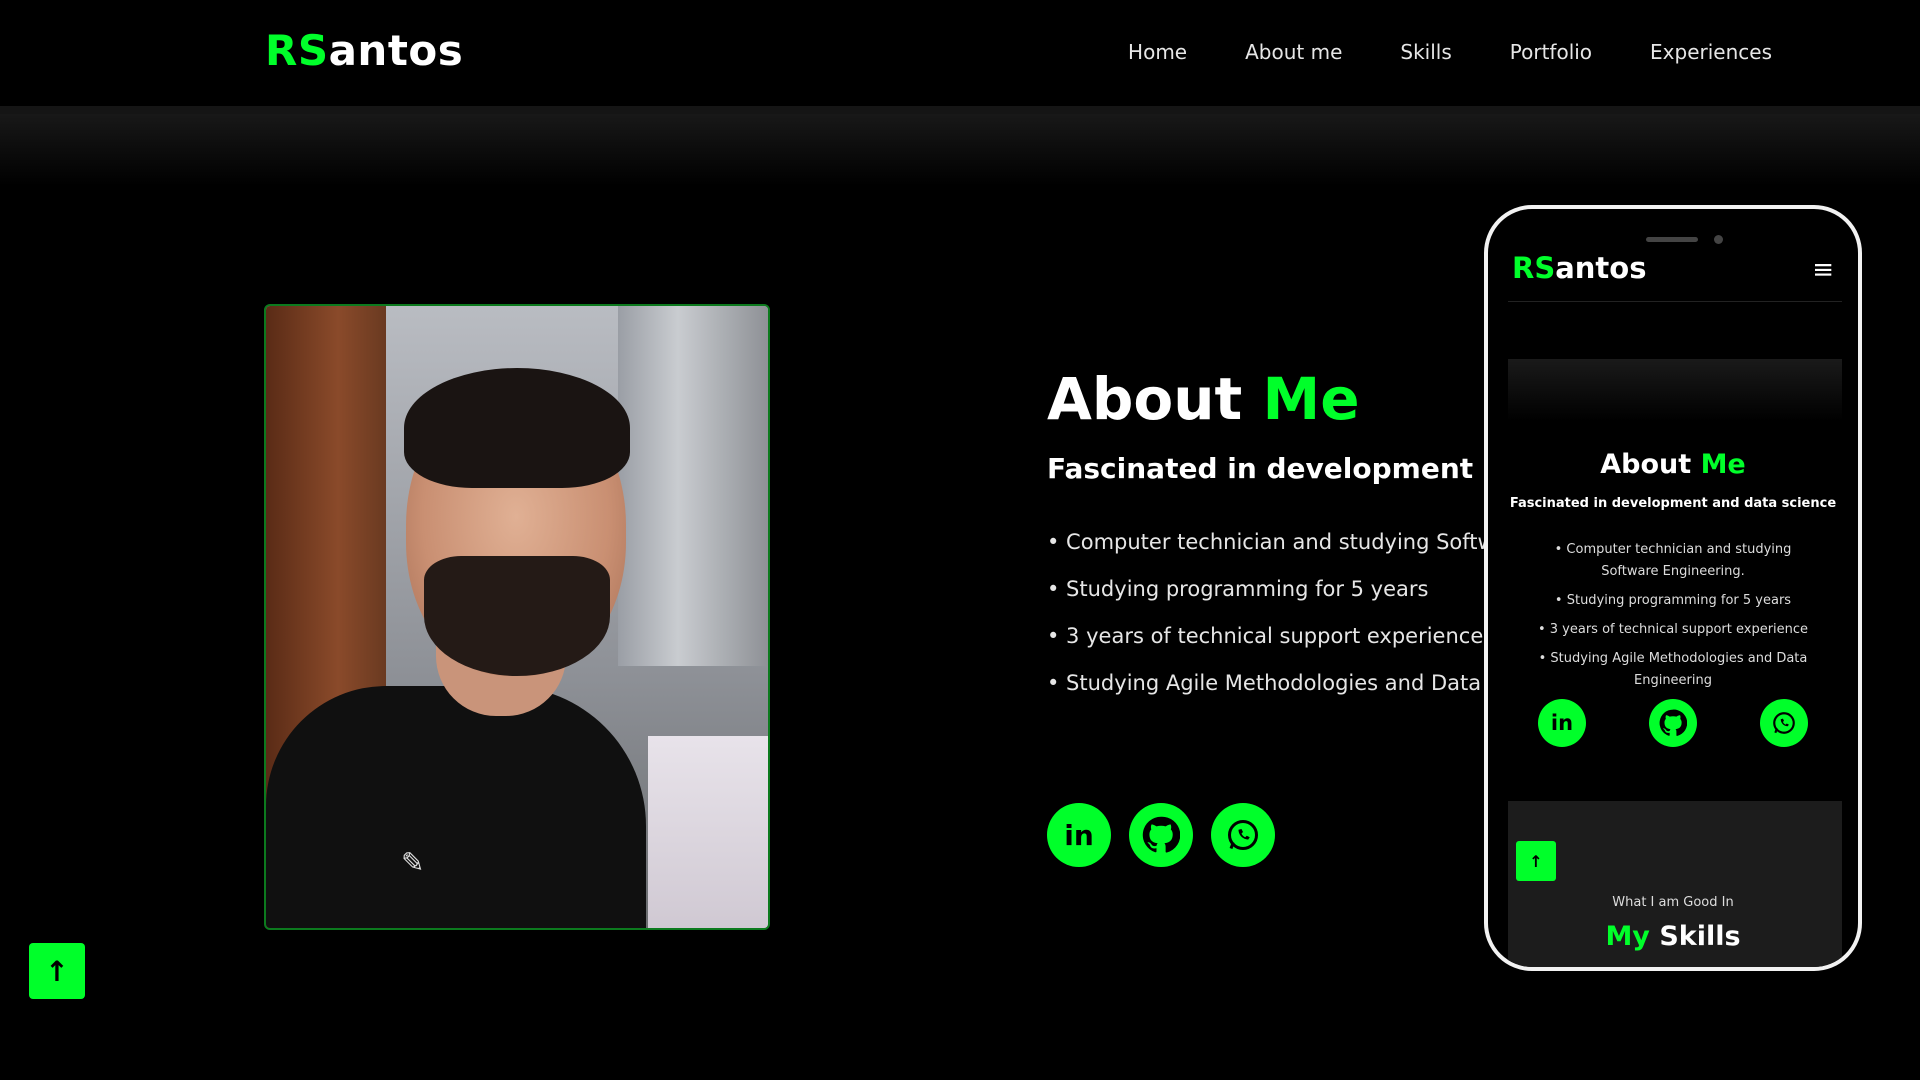  I want to click on phone-about-title: About Me, so click(1673, 464).